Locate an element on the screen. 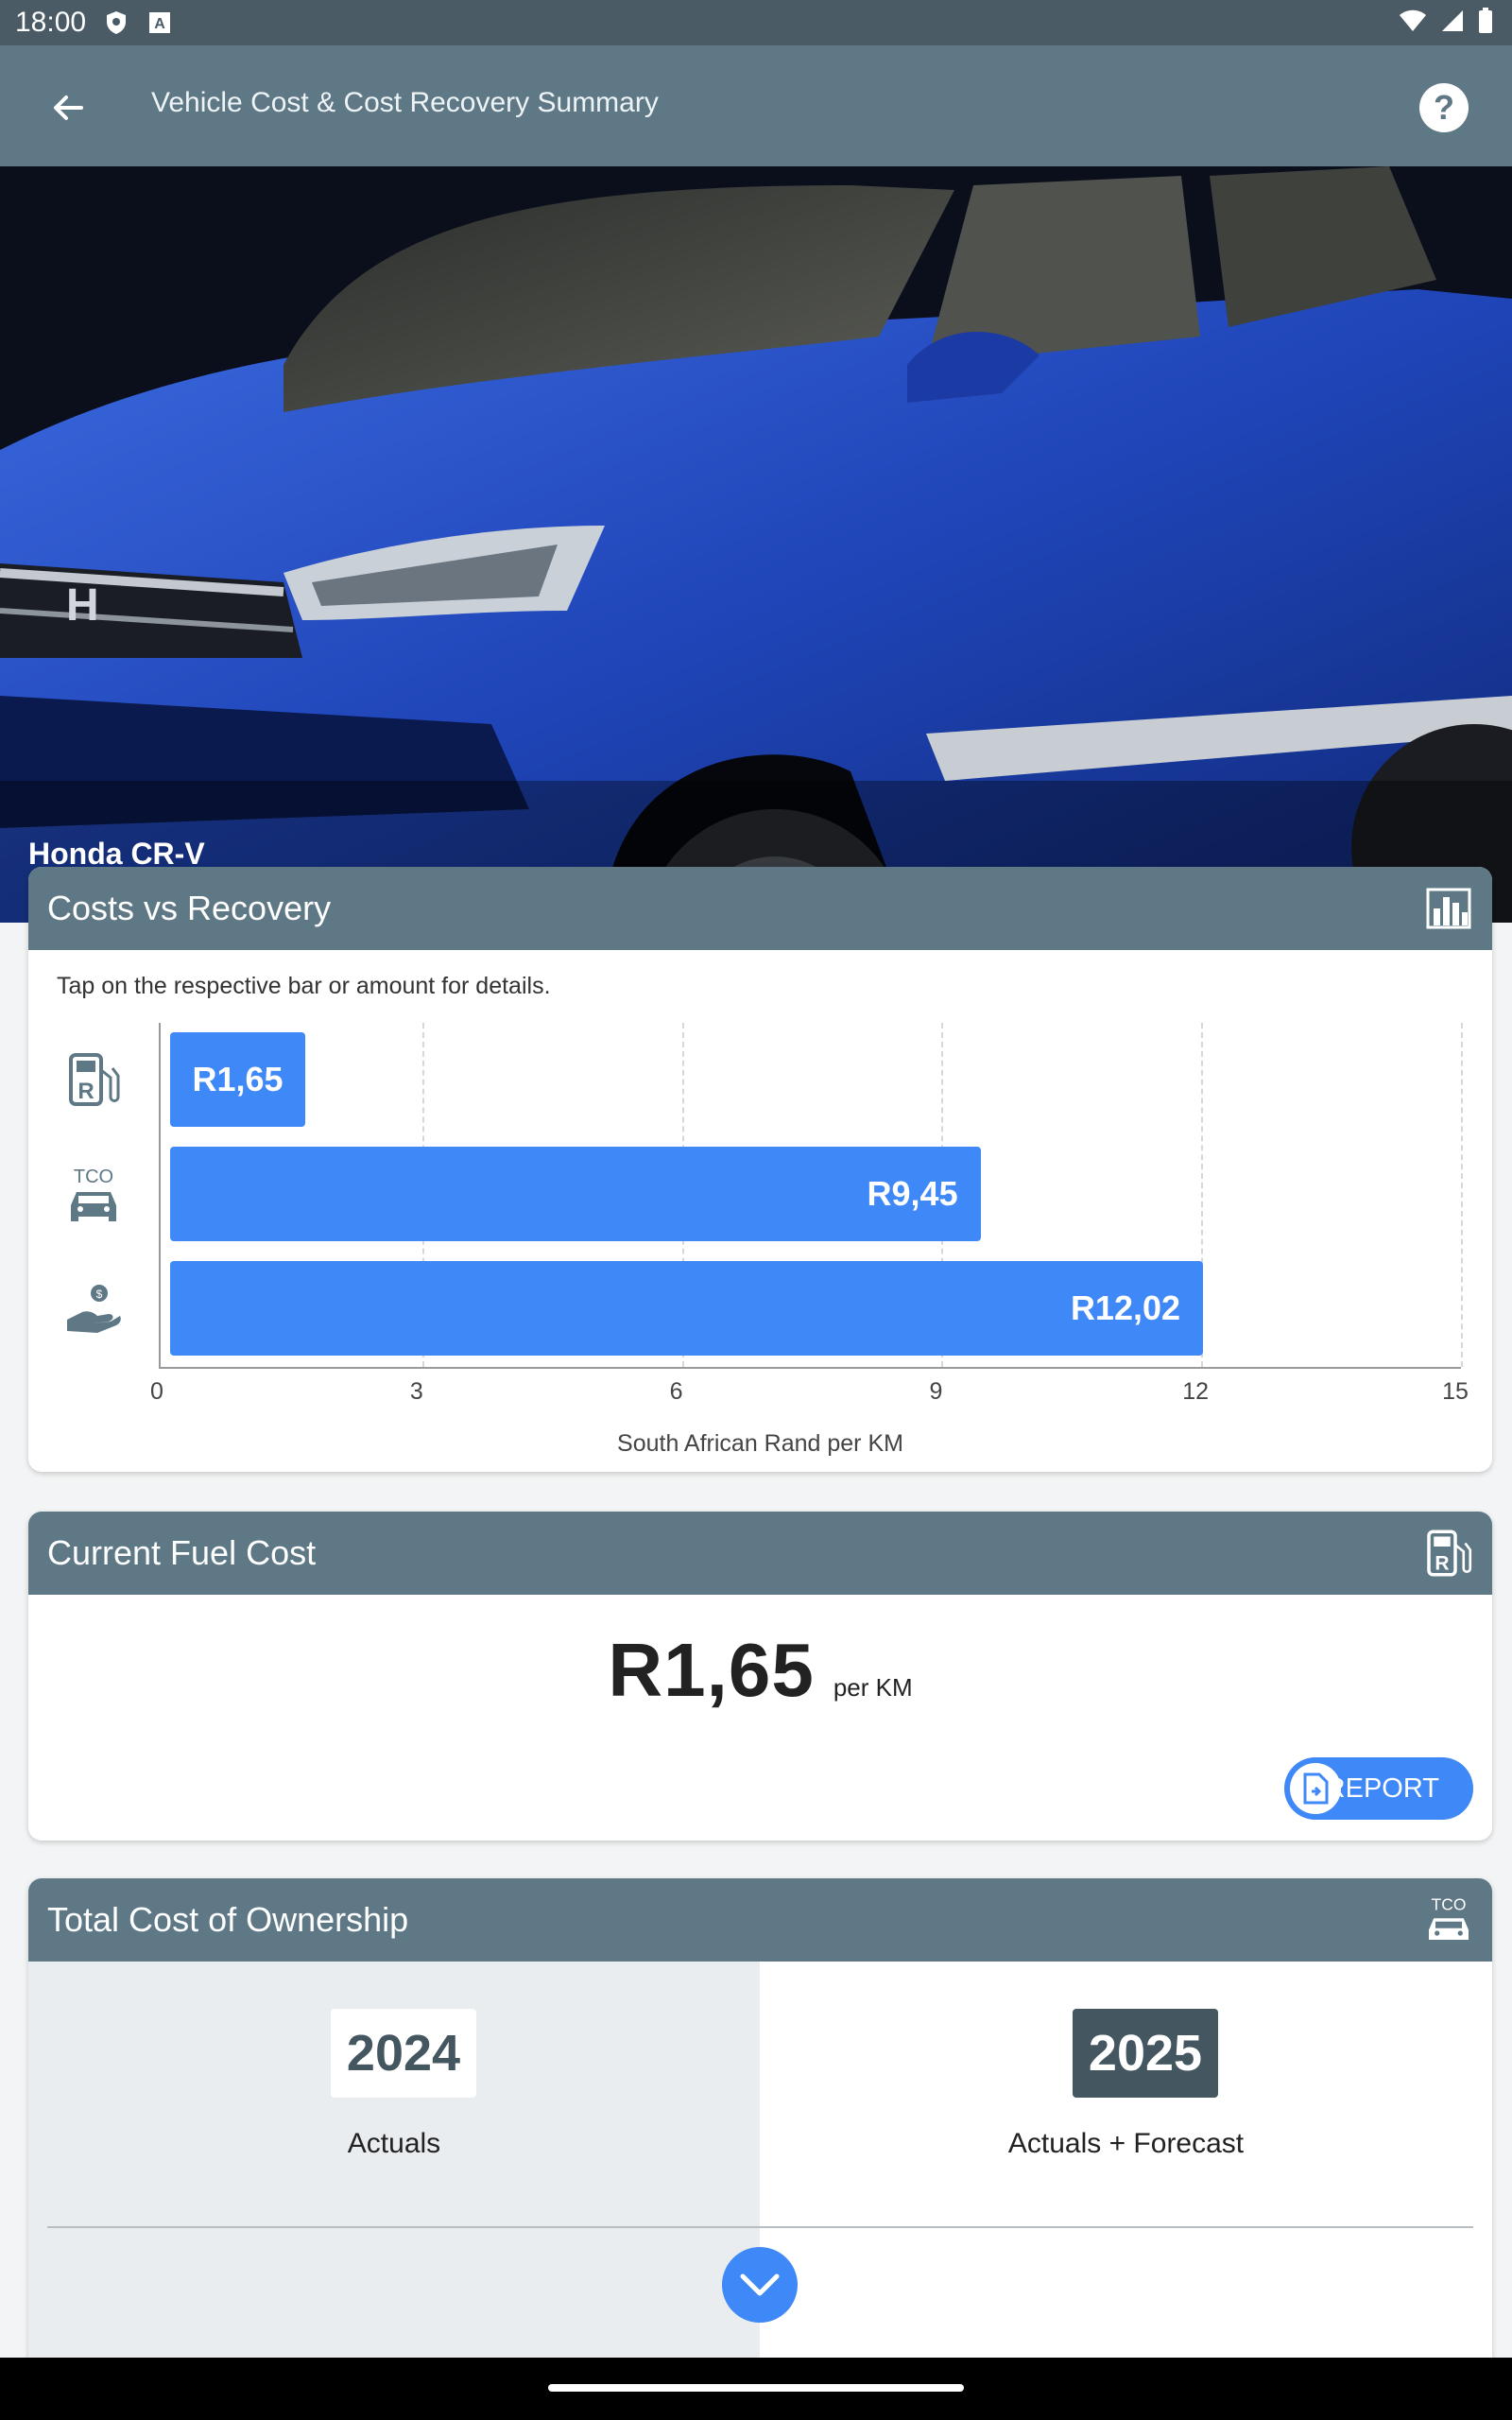  bar-value-label: R1,65 is located at coordinates (238, 1079).